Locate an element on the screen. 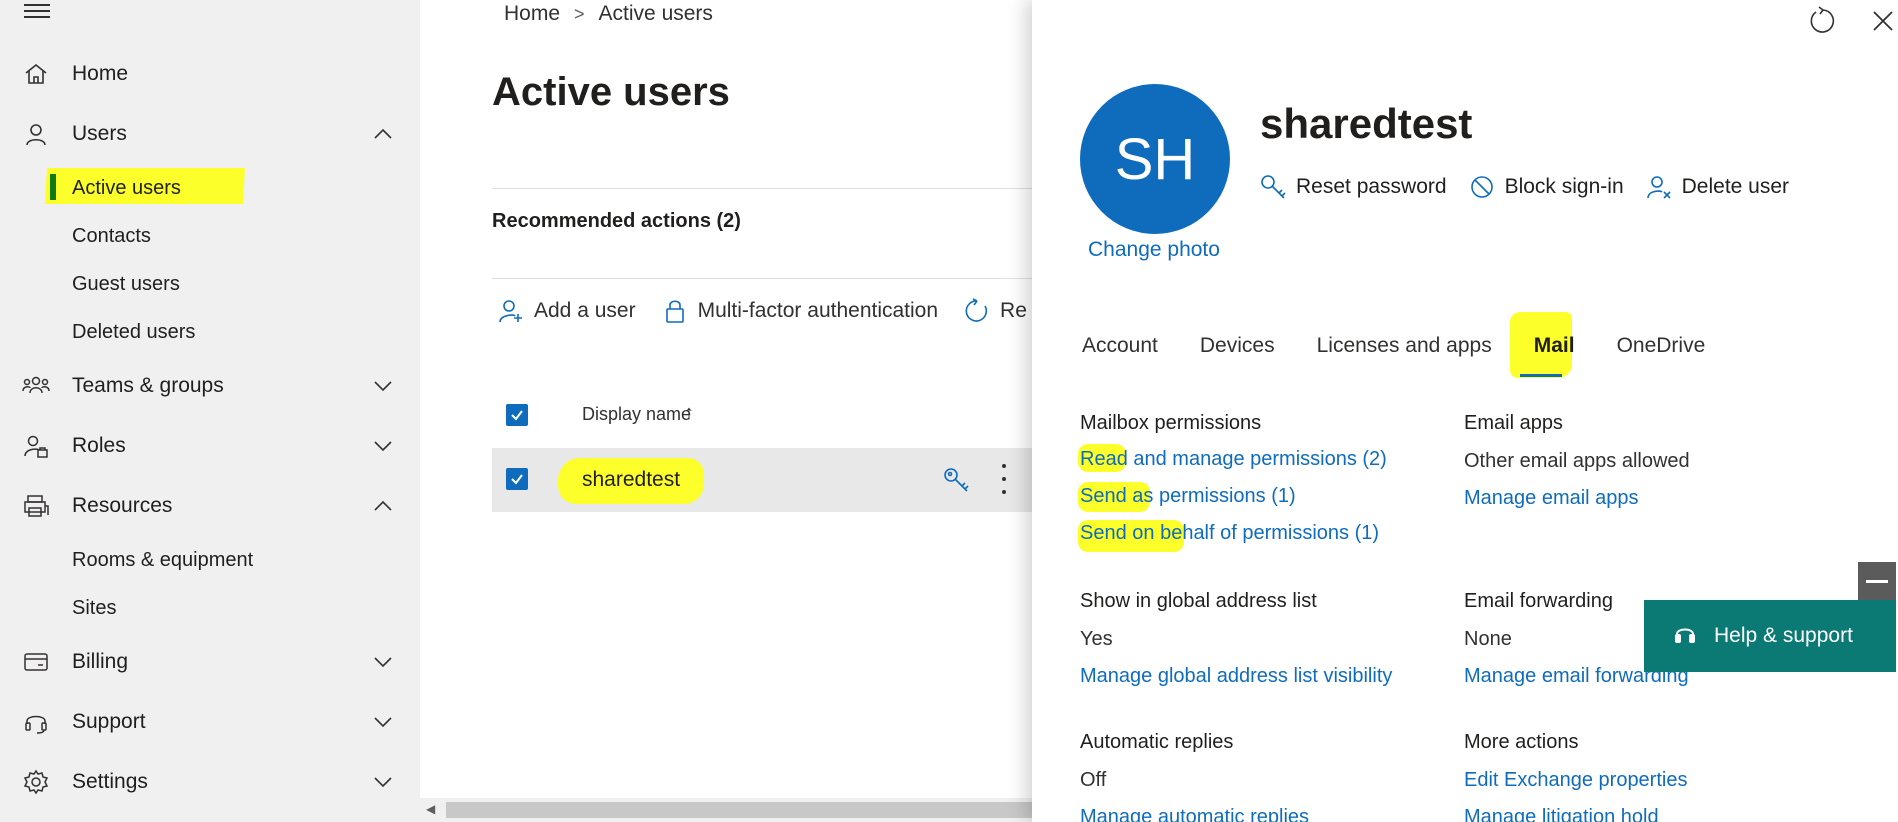 The image size is (1898, 822). breadcrumb-current: Active users is located at coordinates (655, 13).